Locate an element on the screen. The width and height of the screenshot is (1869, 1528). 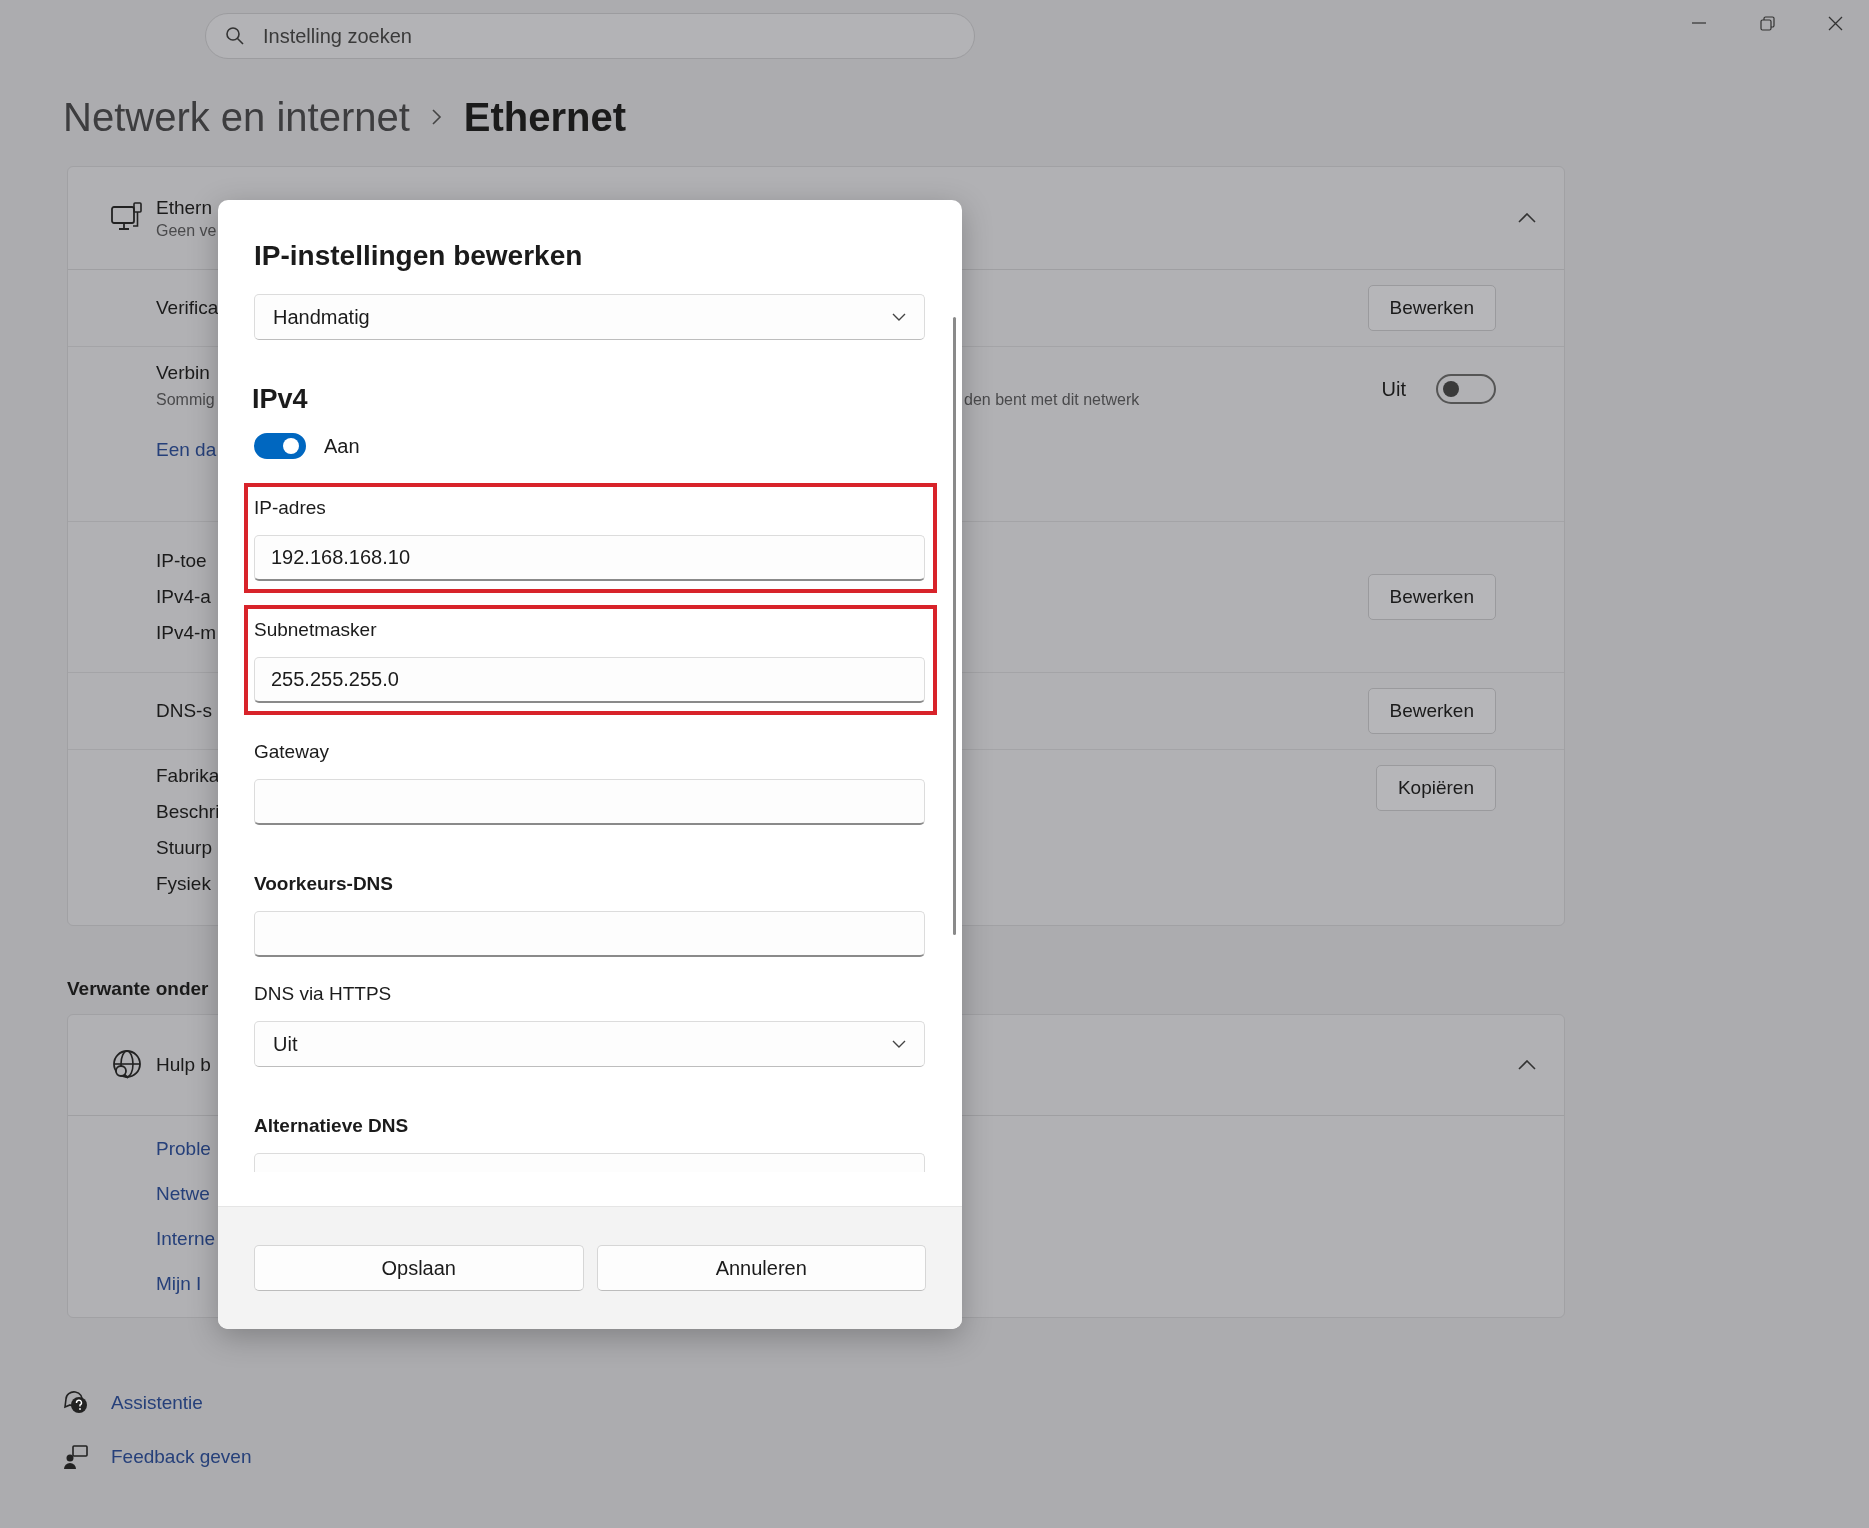
card-subtitle: Geen ve is located at coordinates (186, 230).